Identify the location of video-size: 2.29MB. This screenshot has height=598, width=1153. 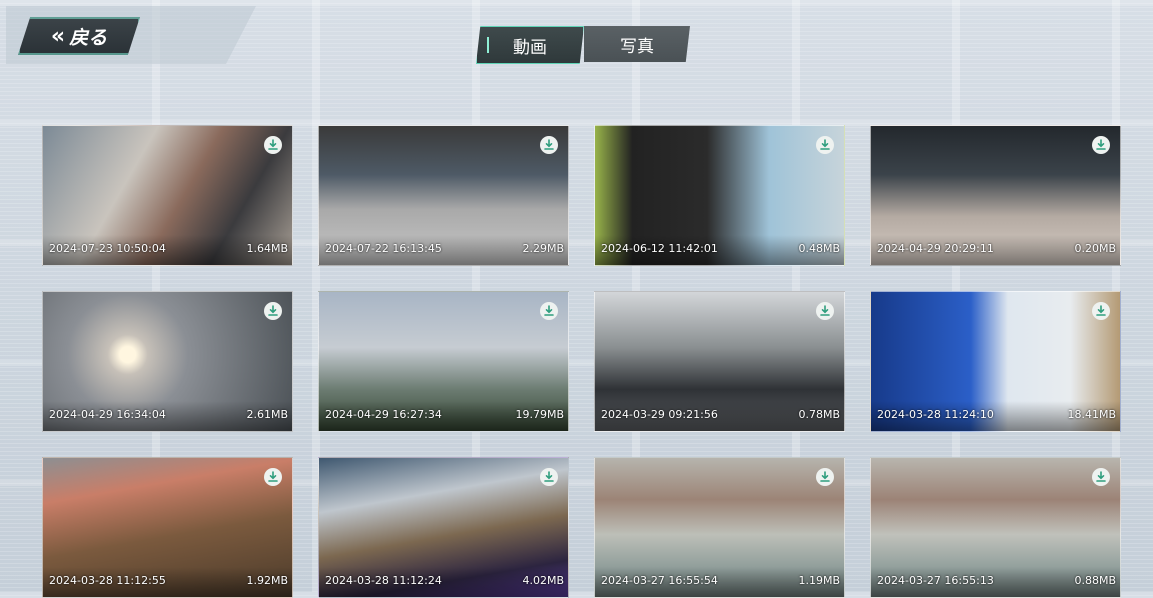
(543, 248).